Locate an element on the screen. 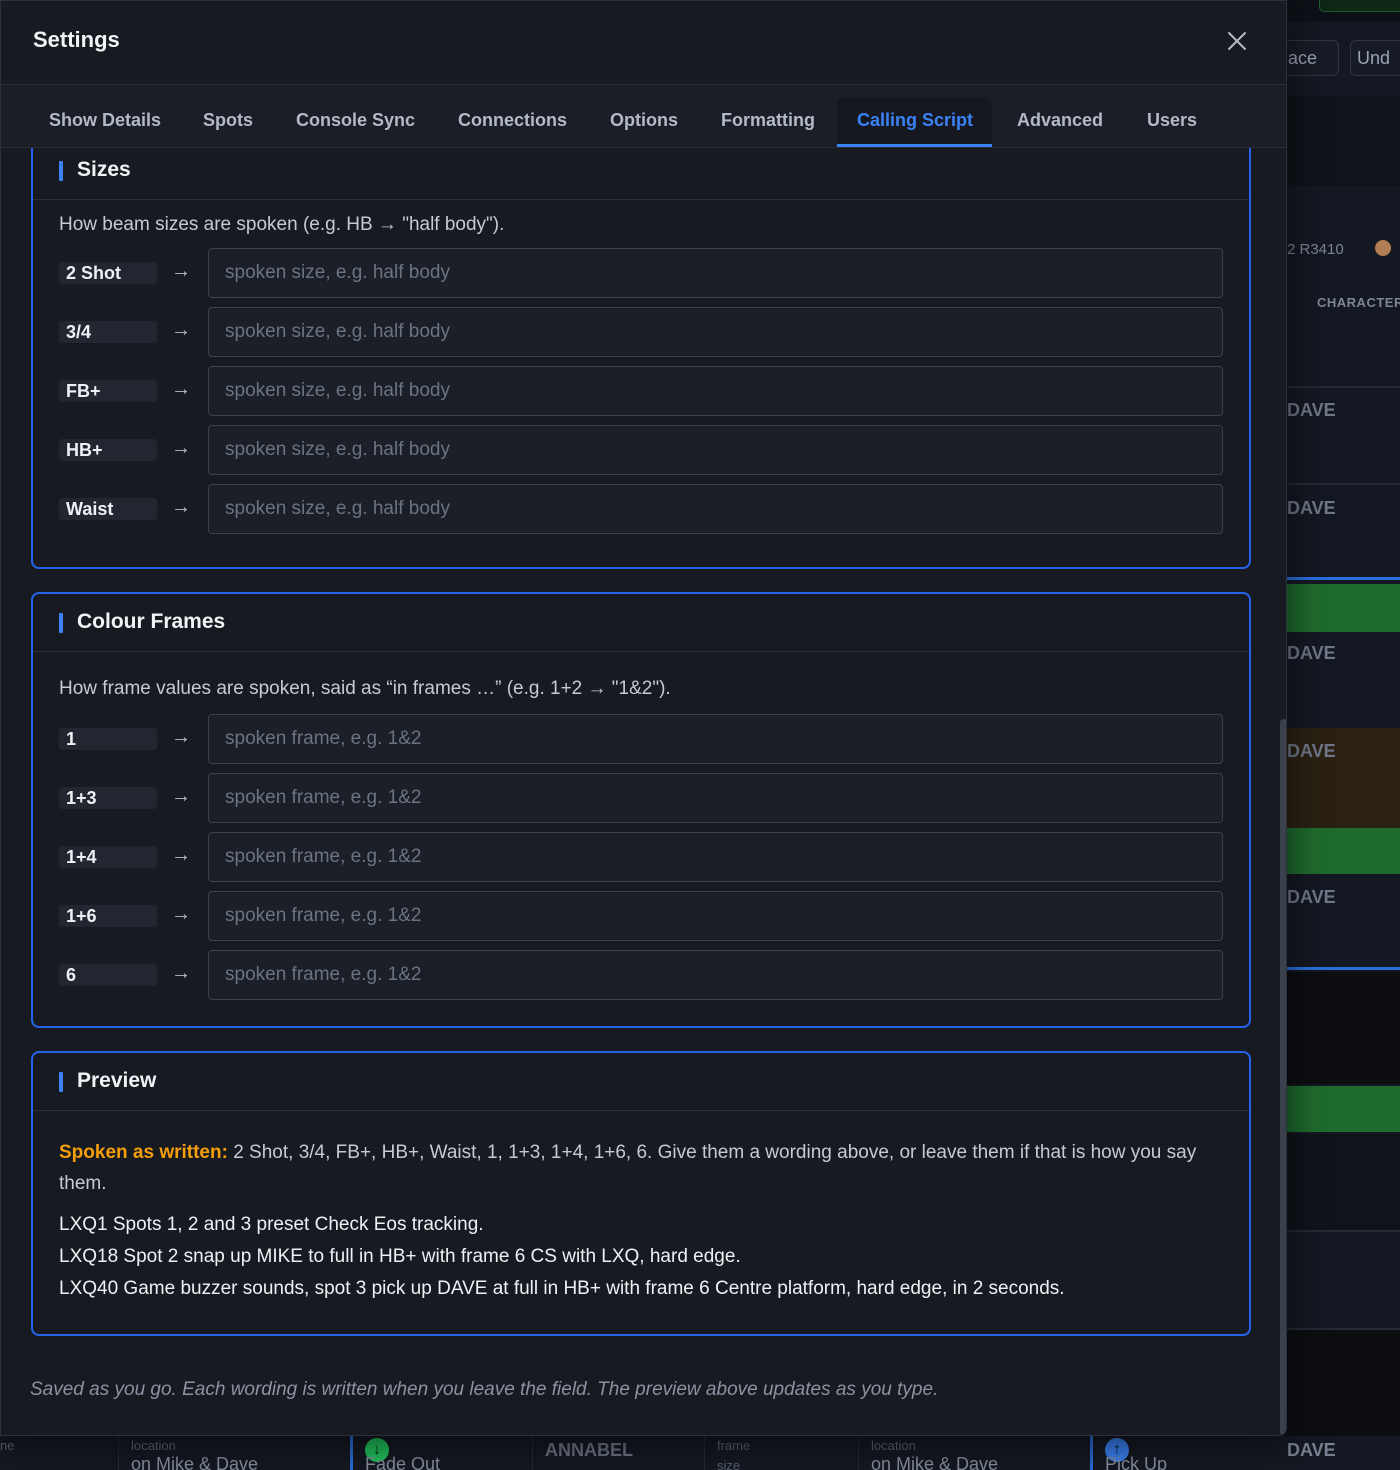  background-status-dot is located at coordinates (1383, 248).